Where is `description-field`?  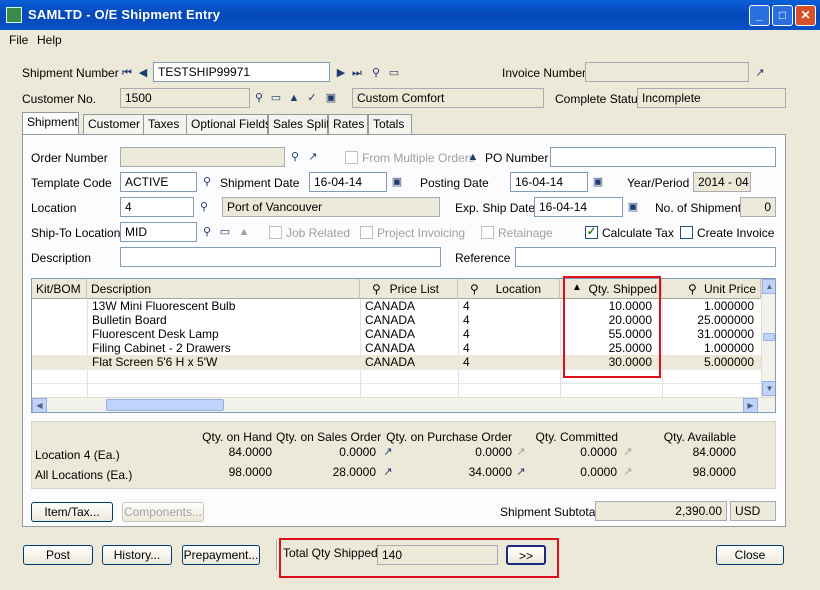 description-field is located at coordinates (280, 257).